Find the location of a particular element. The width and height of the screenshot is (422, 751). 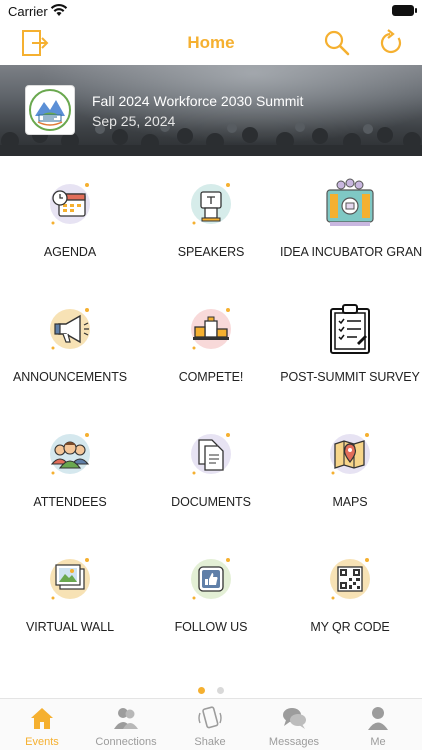

tile-compete: COMPETE! is located at coordinates (211, 343).